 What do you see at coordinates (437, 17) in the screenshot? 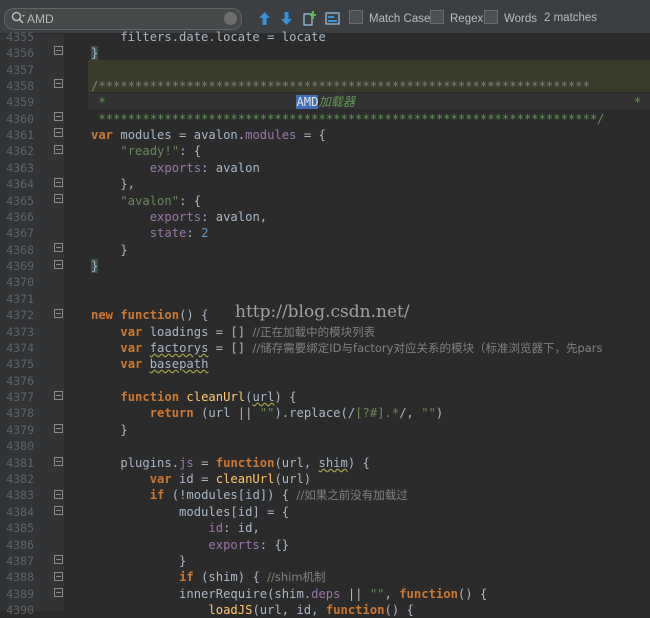
I see `regex-checkbox` at bounding box center [437, 17].